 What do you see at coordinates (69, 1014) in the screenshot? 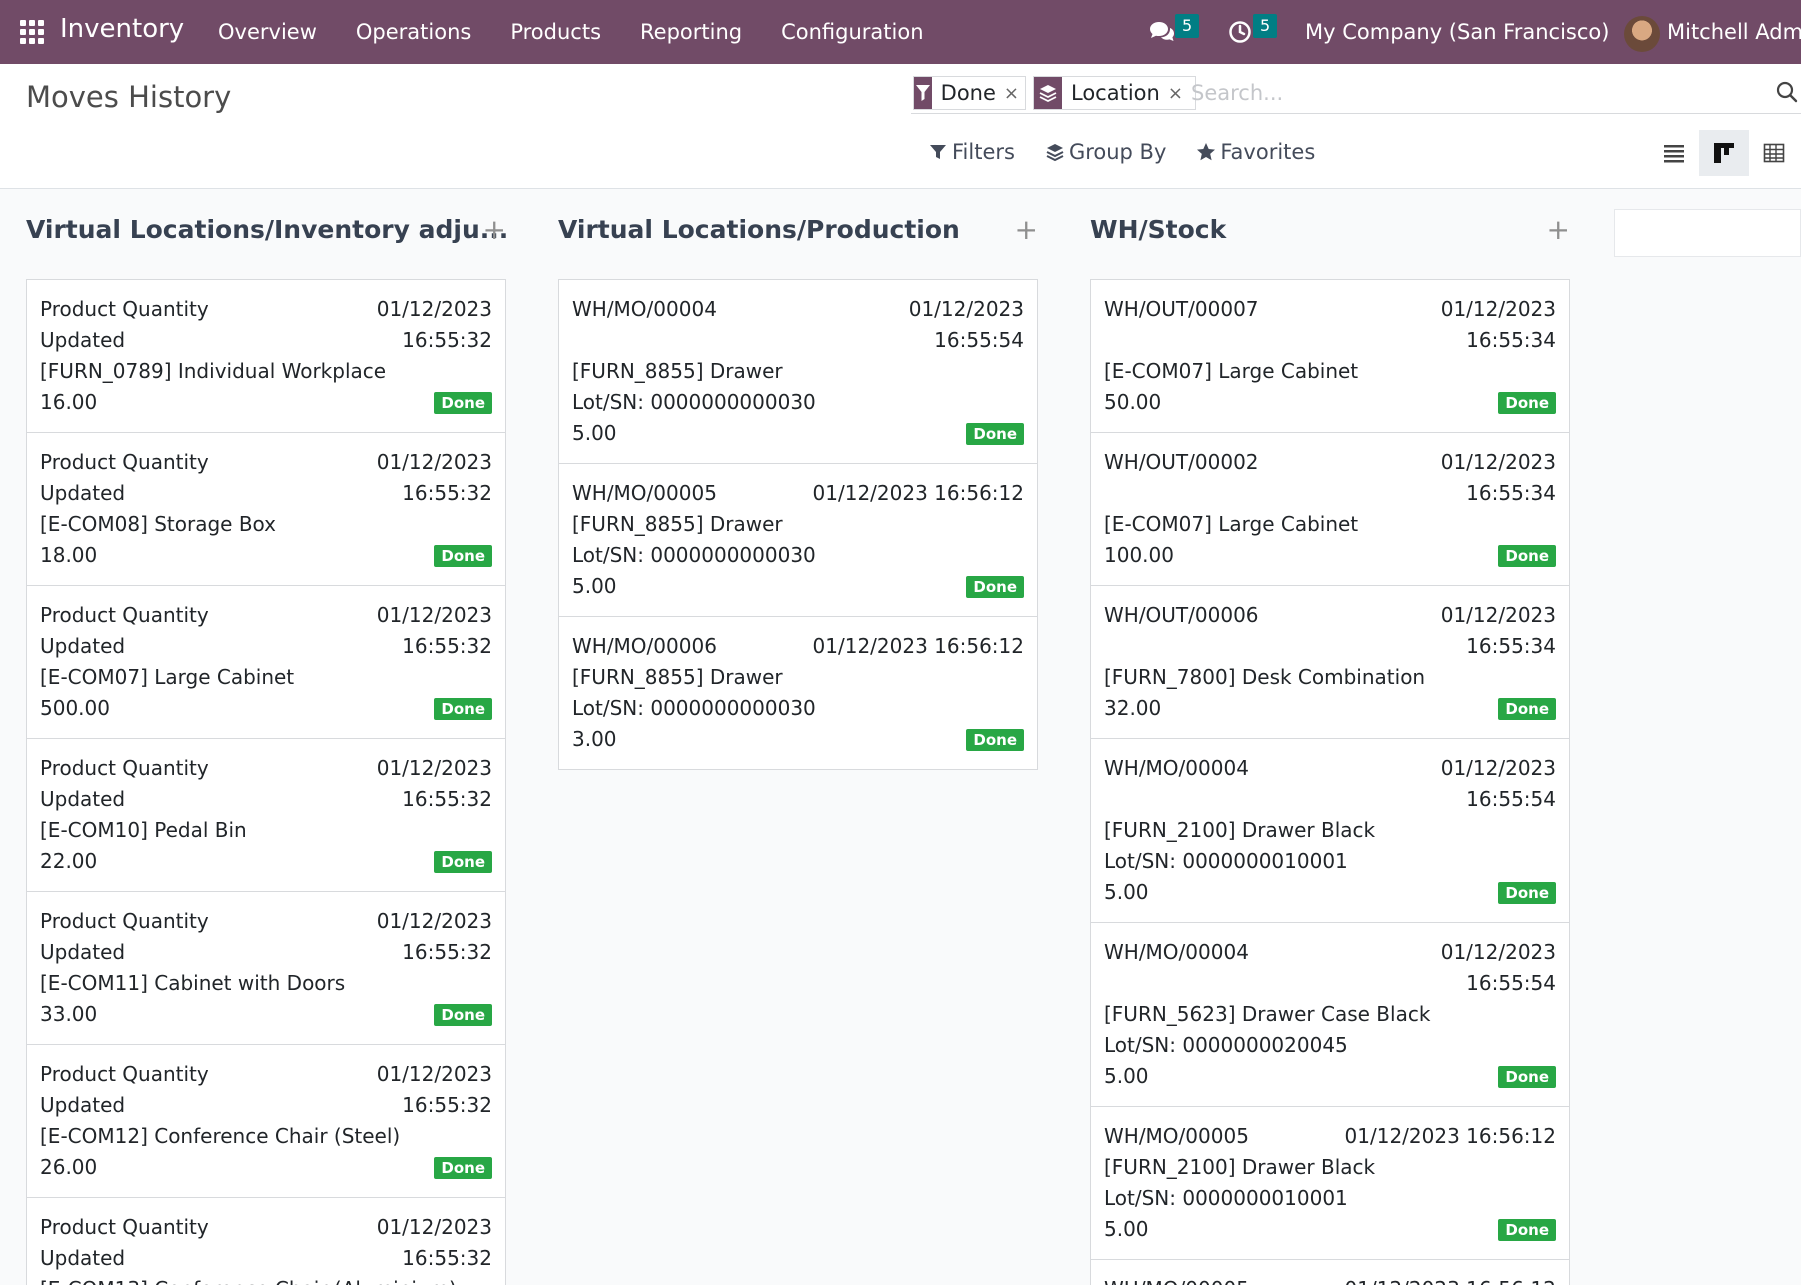
I see `card-quantity: 33.00` at bounding box center [69, 1014].